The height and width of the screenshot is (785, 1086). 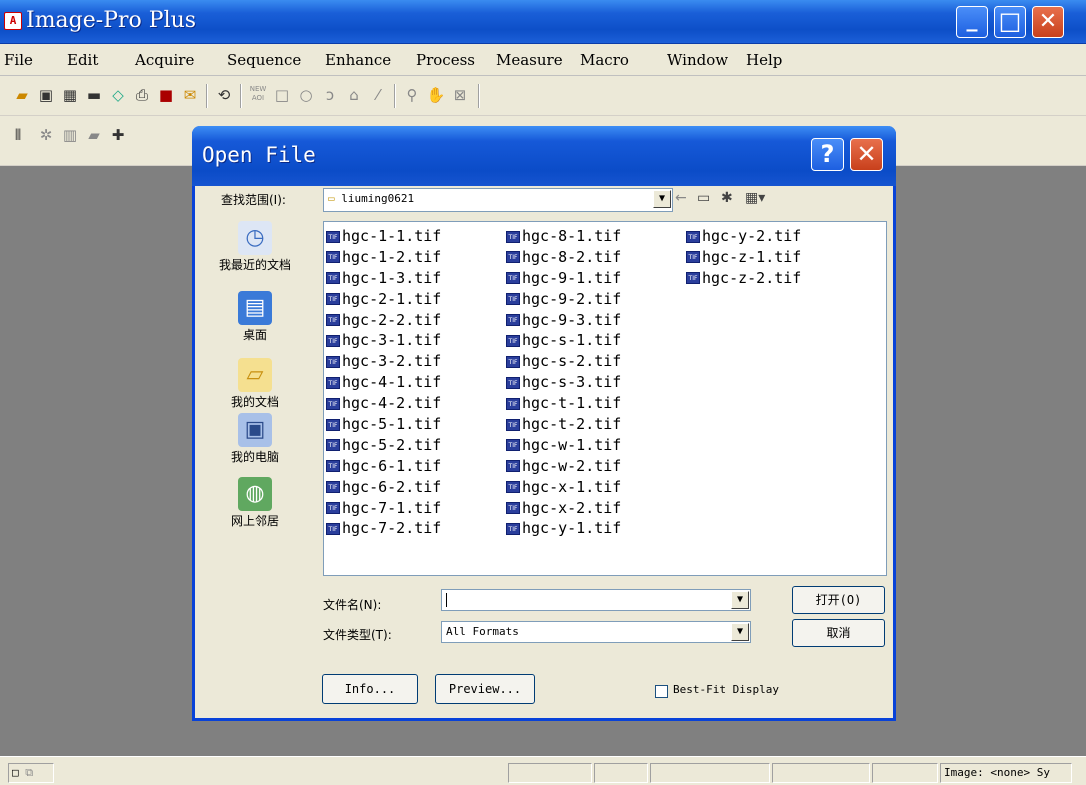 I want to click on file-item: TIF hgc-t-2.tif, so click(x=563, y=424).